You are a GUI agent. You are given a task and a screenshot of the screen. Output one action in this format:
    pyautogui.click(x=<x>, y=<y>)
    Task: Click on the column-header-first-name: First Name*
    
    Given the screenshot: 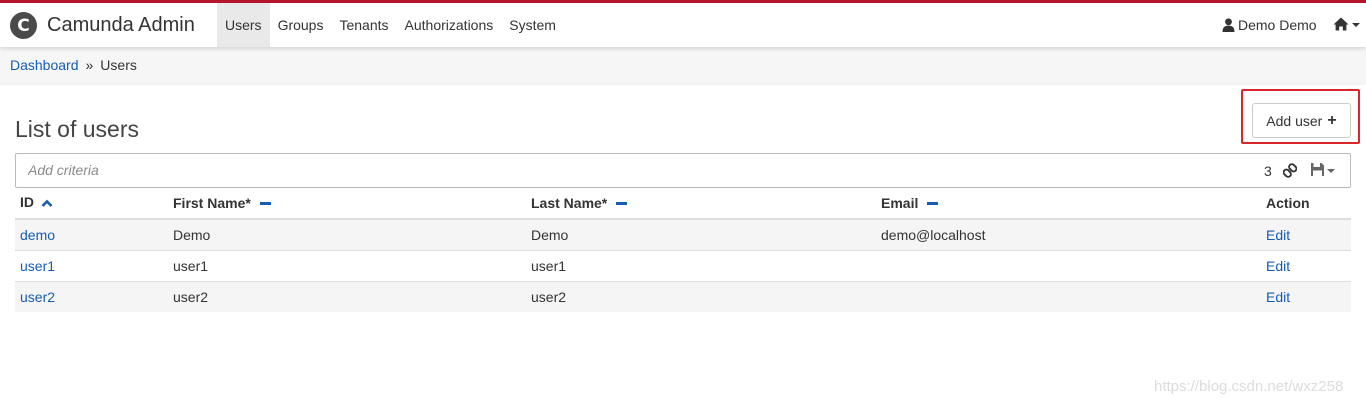 What is the action you would take?
    pyautogui.click(x=347, y=204)
    